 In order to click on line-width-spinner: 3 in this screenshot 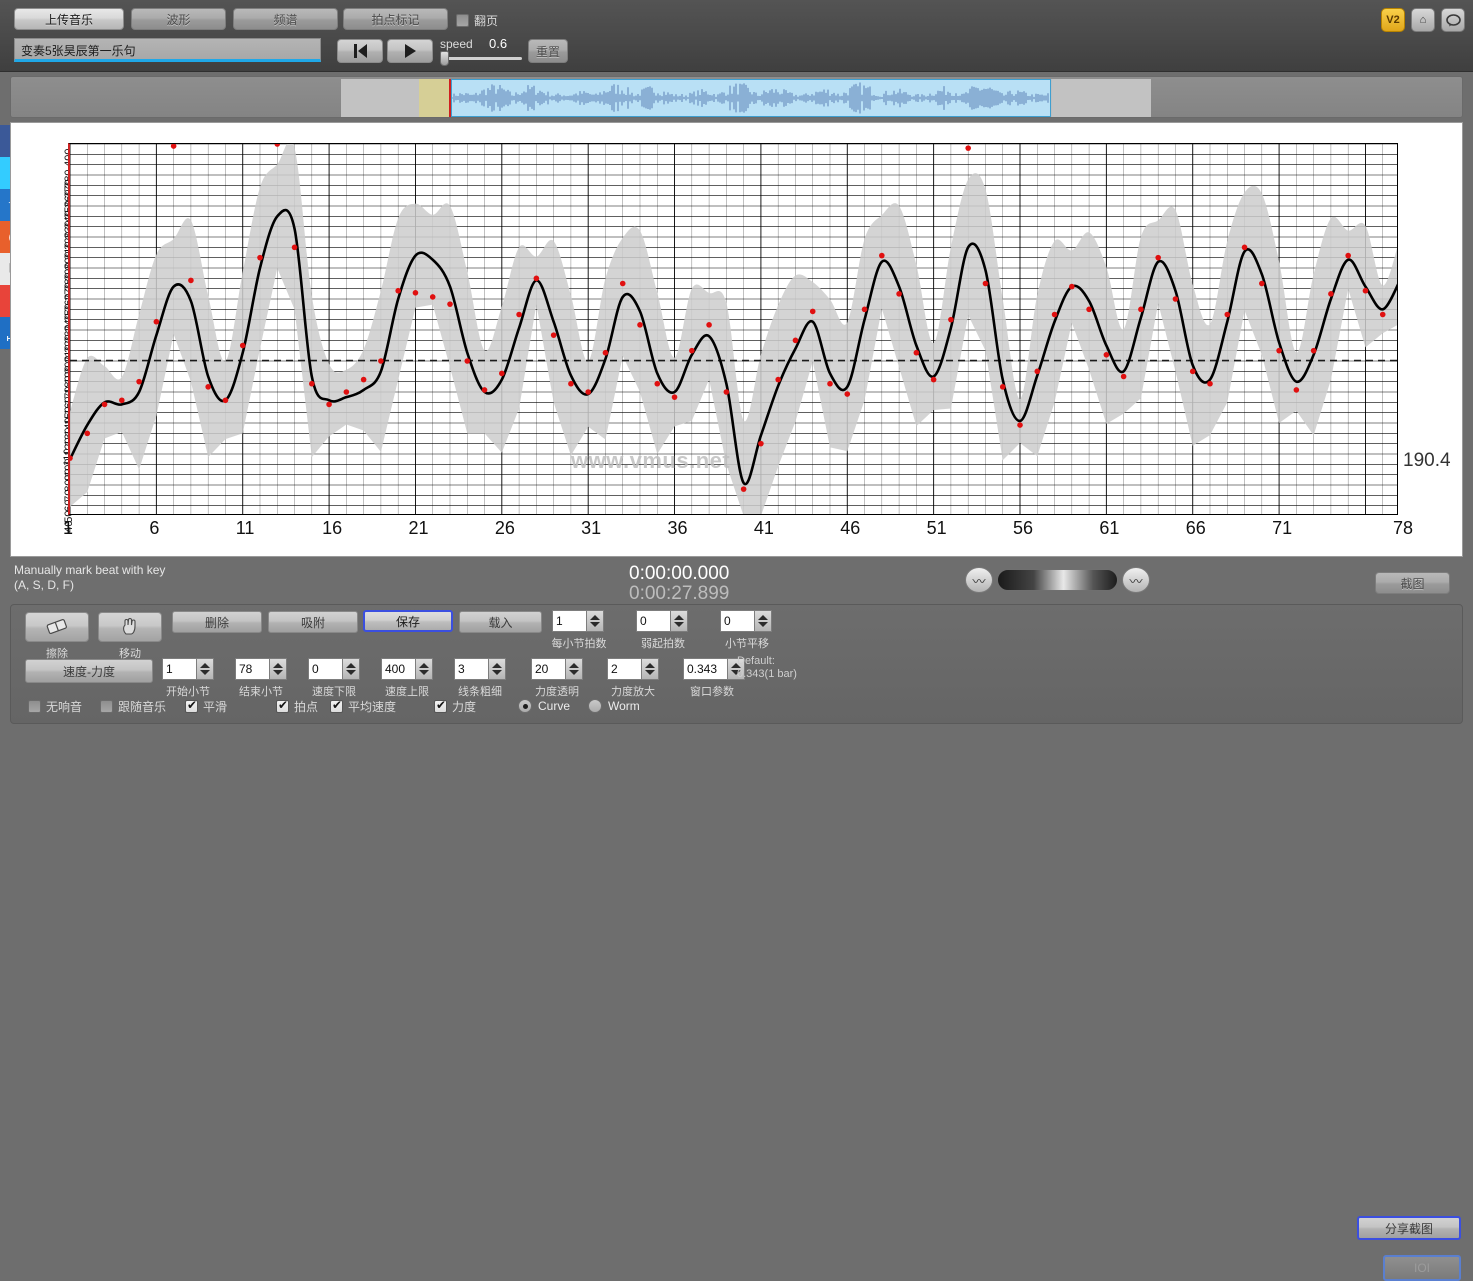, I will do `click(480, 669)`.